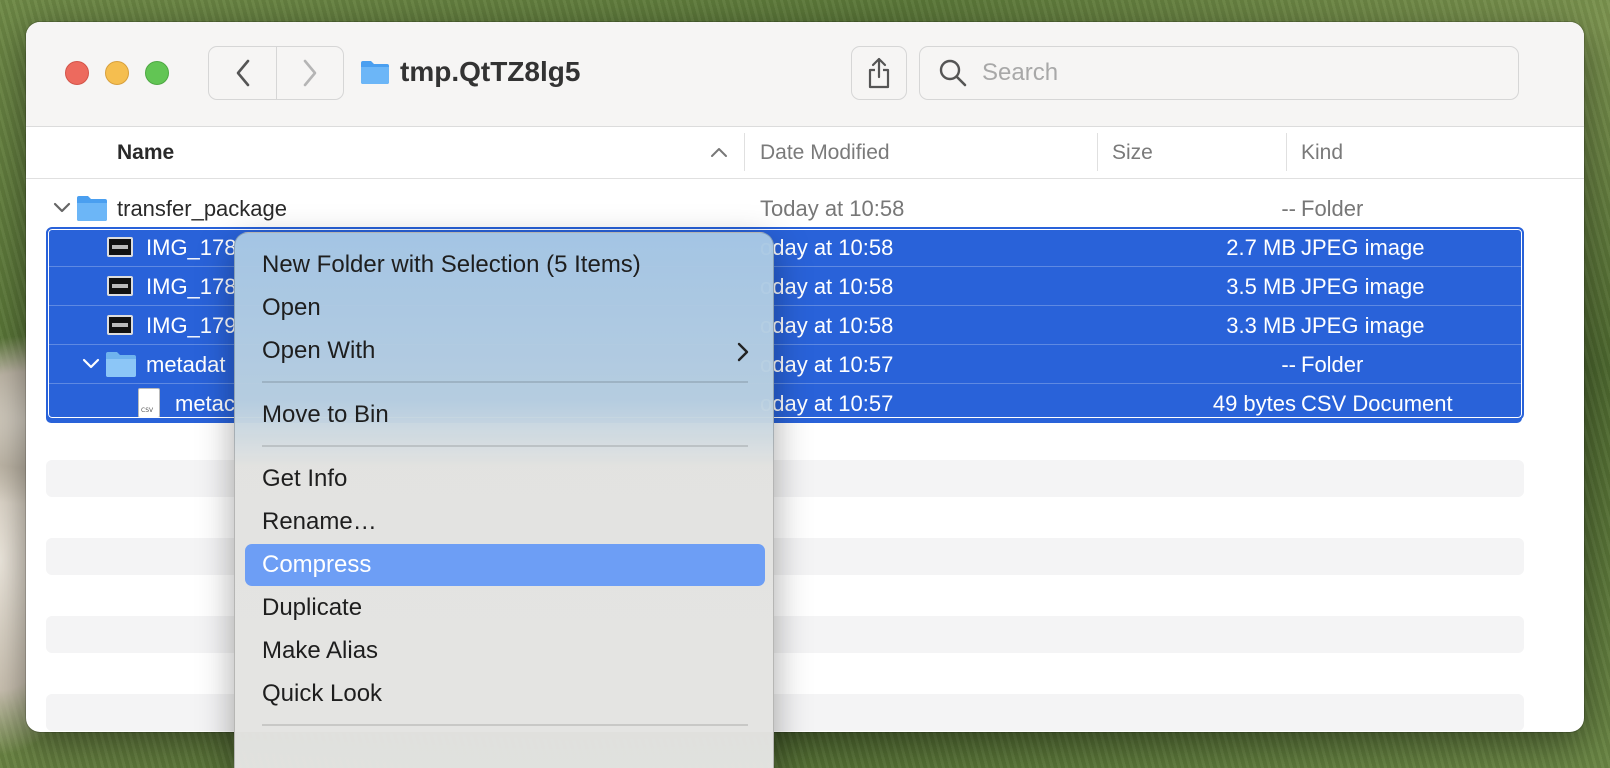 This screenshot has height=768, width=1610. Describe the element at coordinates (77, 73) in the screenshot. I see `close-window-button` at that location.